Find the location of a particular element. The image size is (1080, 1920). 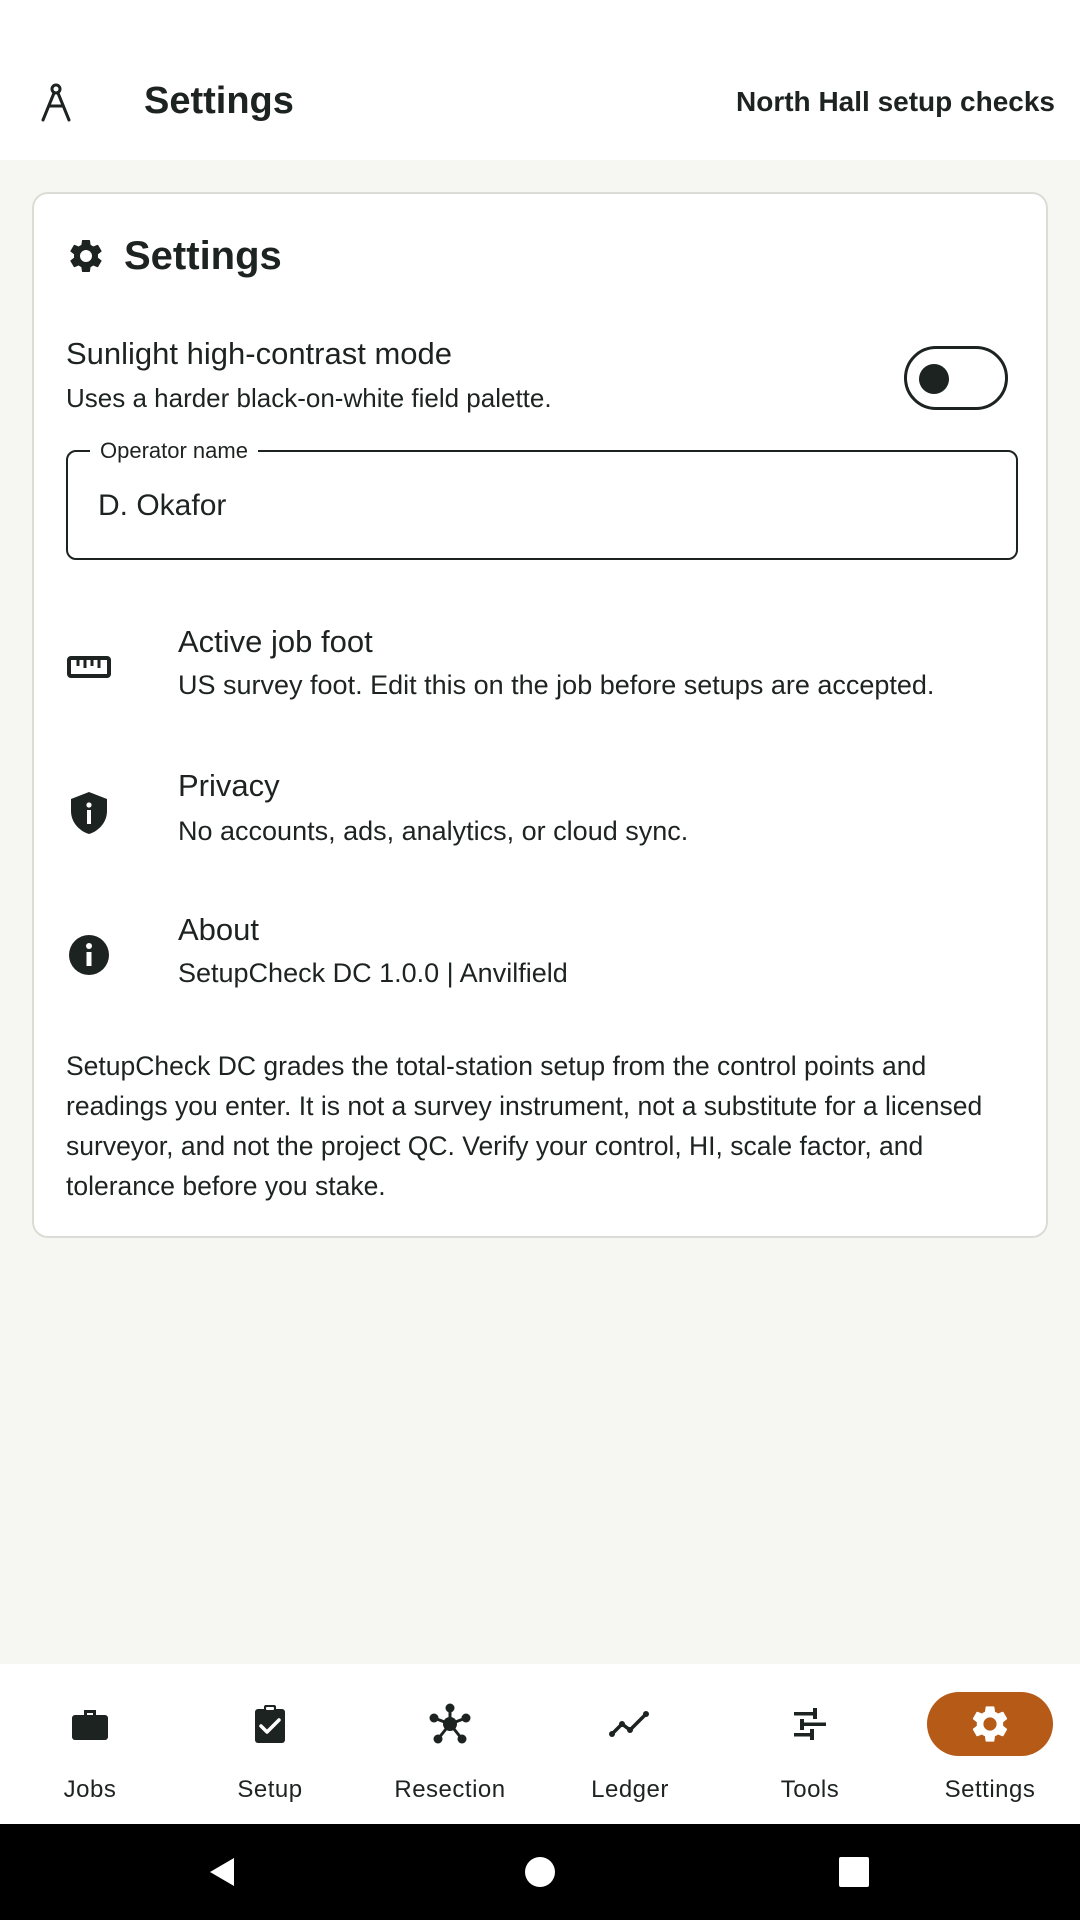

about-subtitle: SetupCheck DC 1.0.0 | Anvilfield is located at coordinates (373, 973).